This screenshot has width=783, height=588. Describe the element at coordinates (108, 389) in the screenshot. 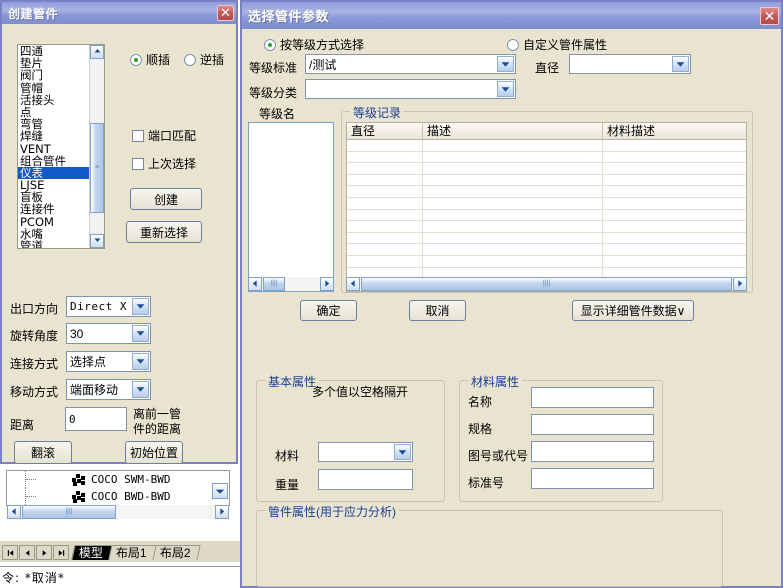

I see `move-mode-combo: 端面移动` at that location.